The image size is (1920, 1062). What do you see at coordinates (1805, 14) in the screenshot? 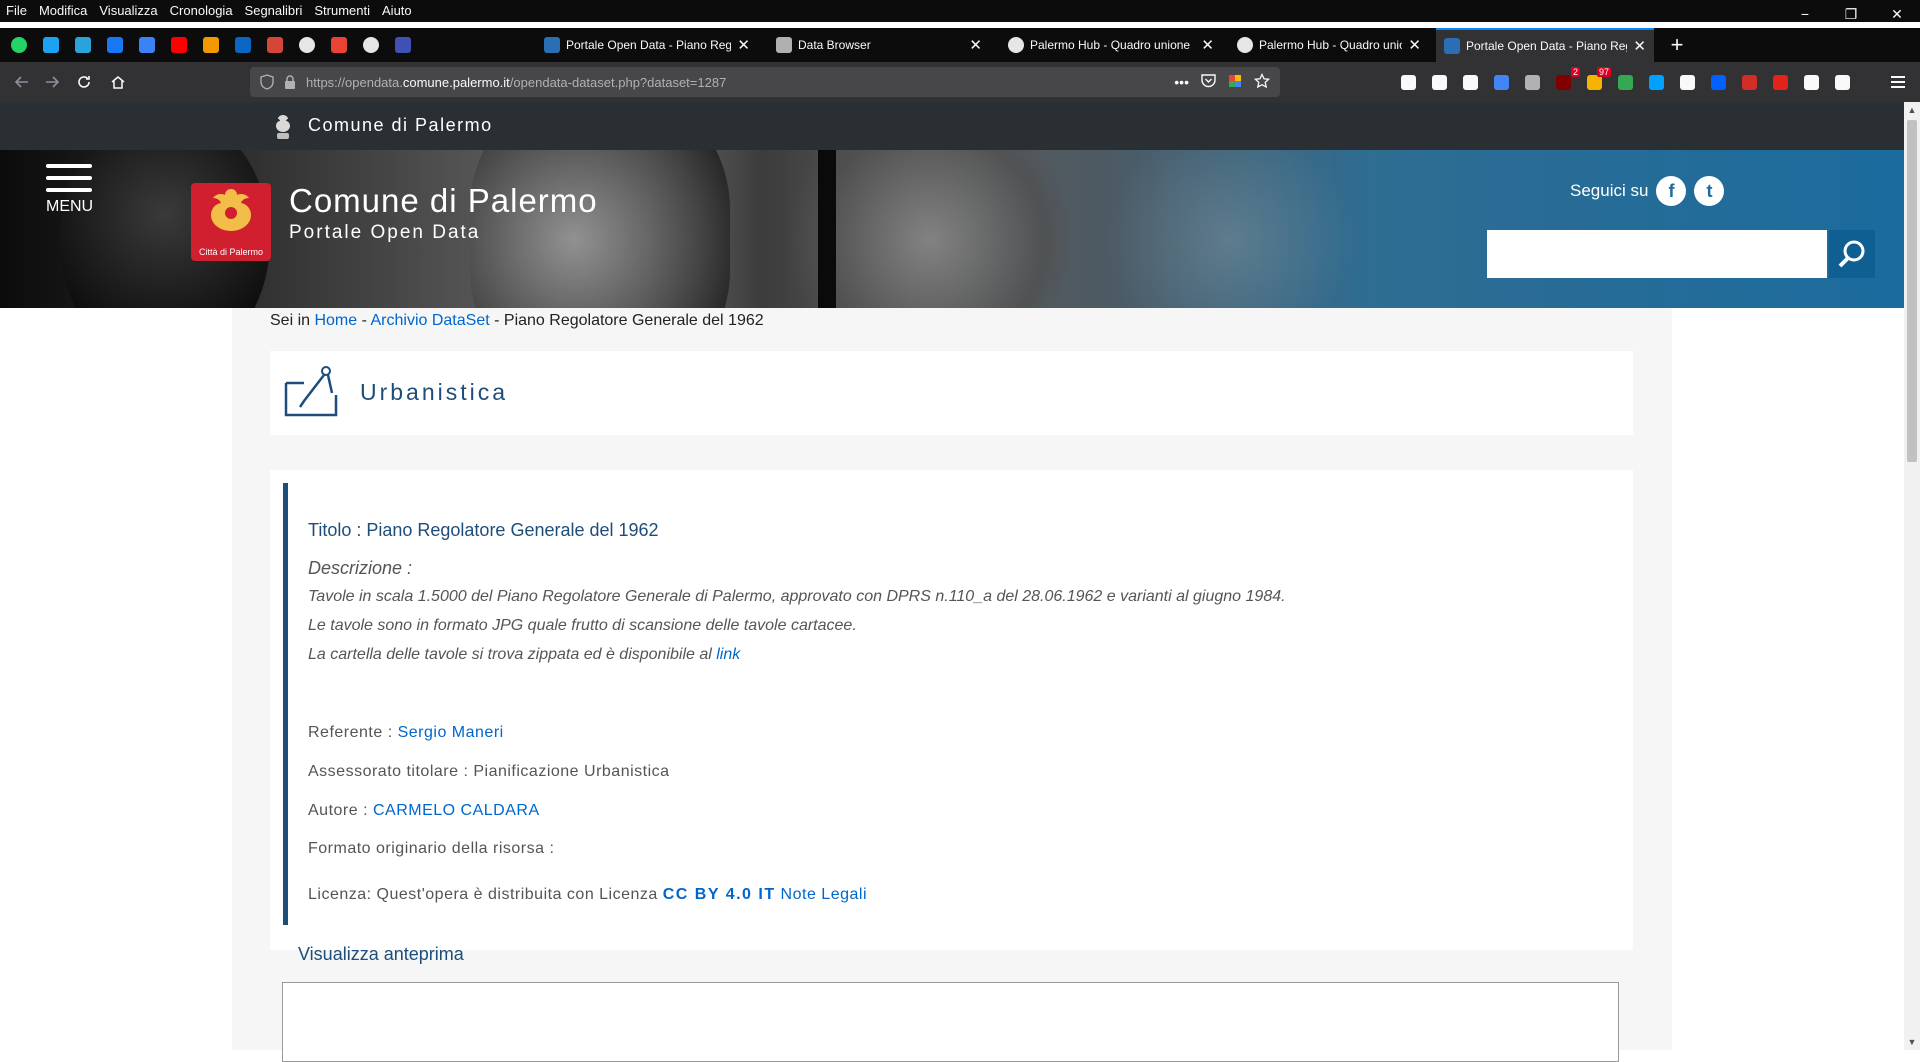
I see `minimize-button: −` at bounding box center [1805, 14].